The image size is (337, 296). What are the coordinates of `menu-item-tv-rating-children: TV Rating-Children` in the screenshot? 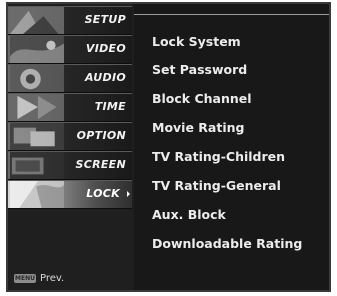 It's located at (218, 156).